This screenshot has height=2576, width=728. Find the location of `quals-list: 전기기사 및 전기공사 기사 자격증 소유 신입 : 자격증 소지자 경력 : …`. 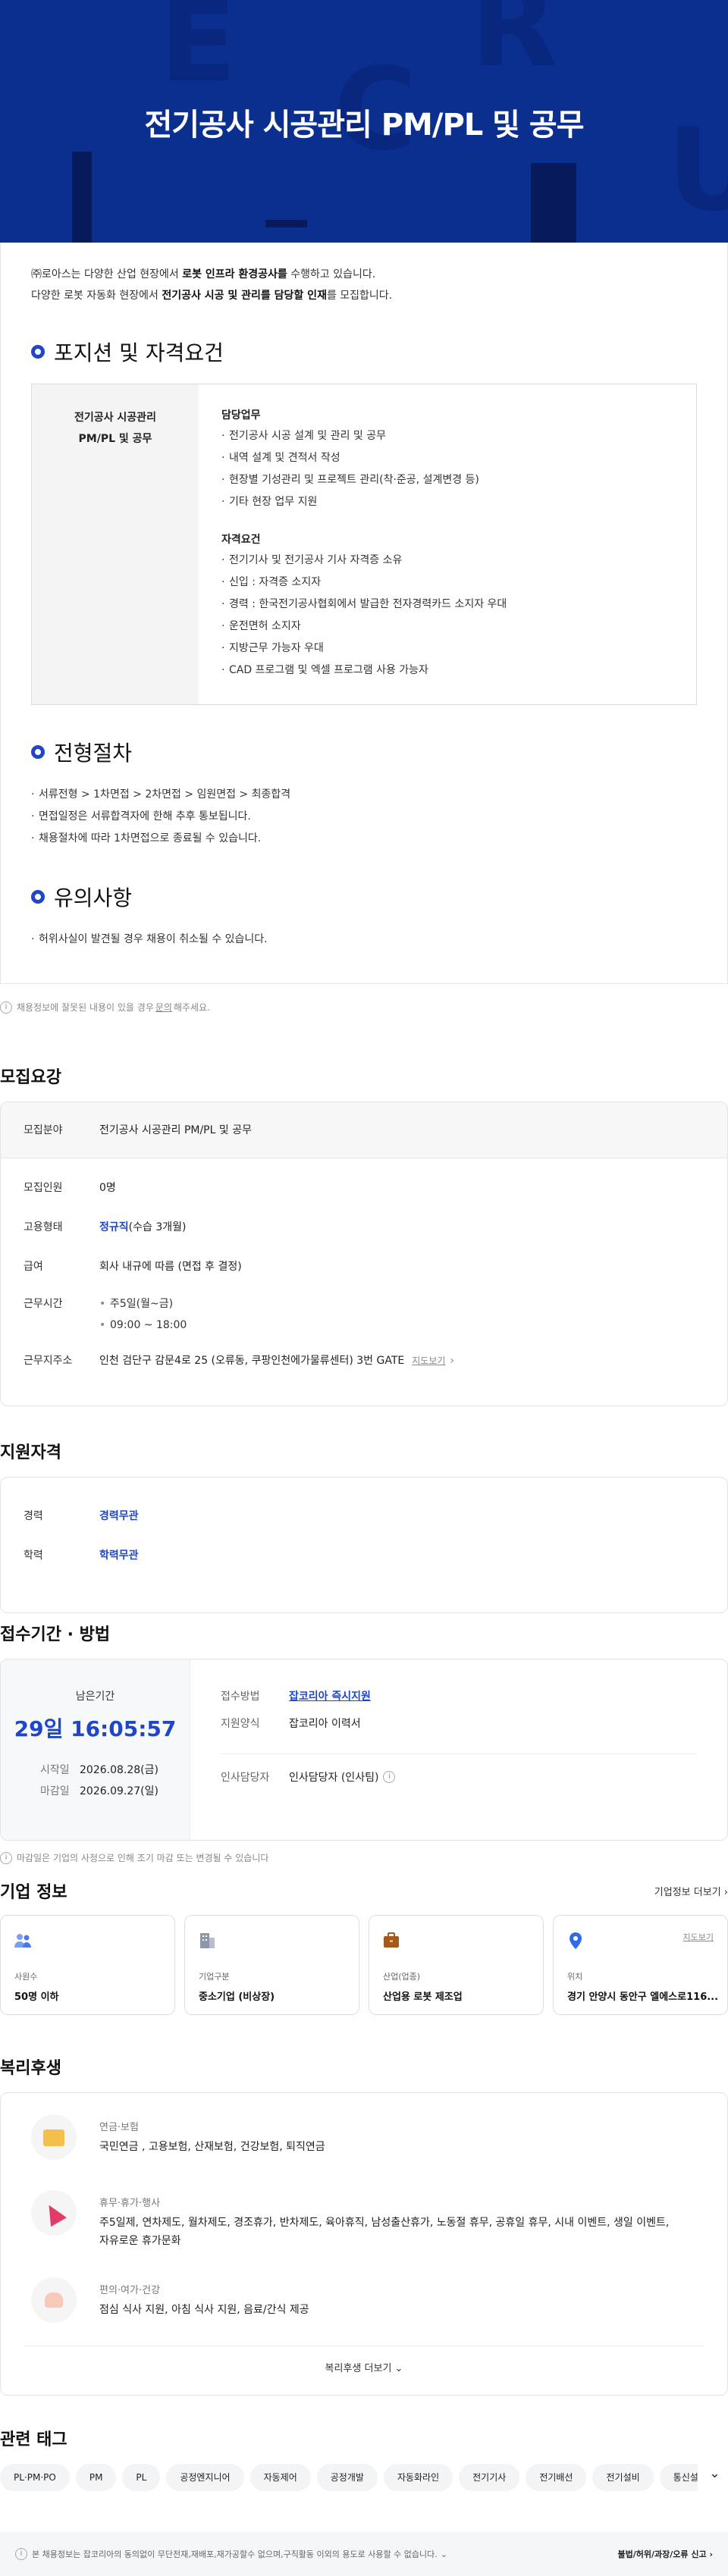

quals-list: 전기기사 및 전기공사 기사 자격증 소유 신입 : 자격증 소지자 경력 : … is located at coordinates (447, 616).